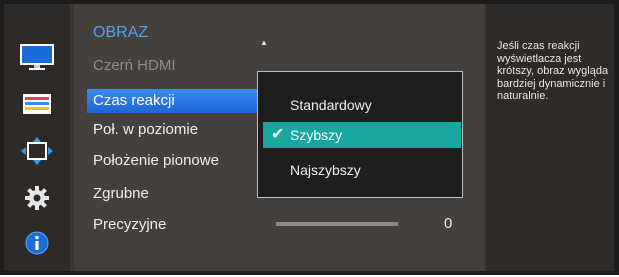 The width and height of the screenshot is (619, 277). Describe the element at coordinates (278, 134) in the screenshot. I see `checkmark-icon: ✔` at that location.